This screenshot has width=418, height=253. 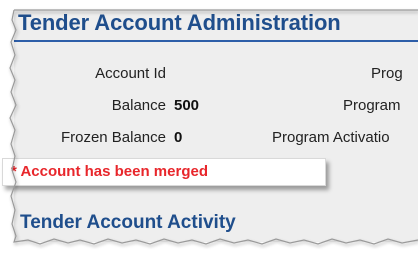 What do you see at coordinates (178, 137) in the screenshot?
I see `frozen-balance-value: 0` at bounding box center [178, 137].